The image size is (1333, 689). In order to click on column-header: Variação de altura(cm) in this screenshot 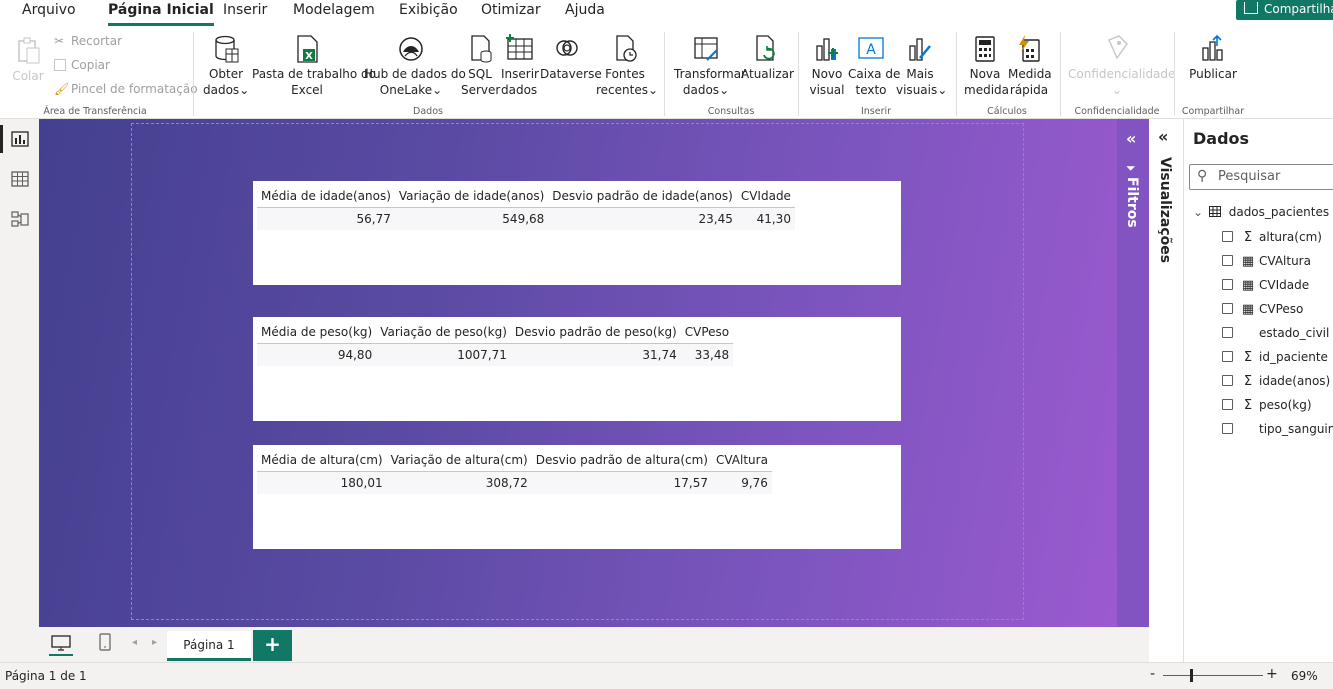, I will do `click(459, 460)`.